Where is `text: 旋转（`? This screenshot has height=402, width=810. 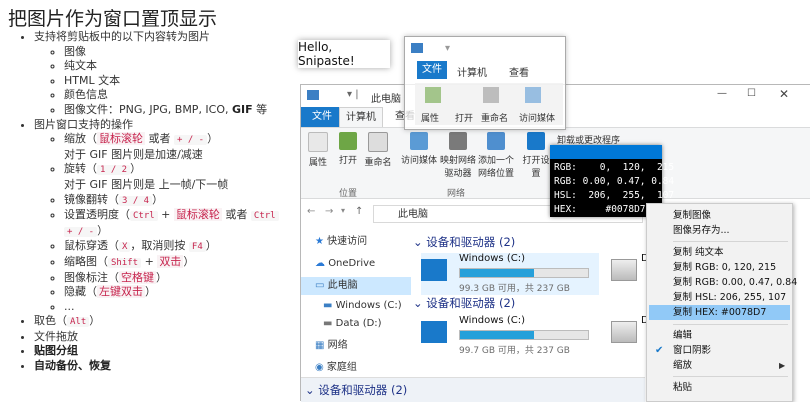
text: 旋转（ is located at coordinates (80, 169).